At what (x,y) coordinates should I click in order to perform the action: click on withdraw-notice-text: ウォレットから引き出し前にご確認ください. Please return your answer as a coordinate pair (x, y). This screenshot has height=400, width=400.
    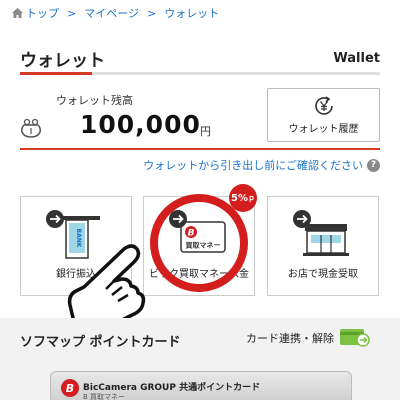
    Looking at the image, I should click on (253, 165).